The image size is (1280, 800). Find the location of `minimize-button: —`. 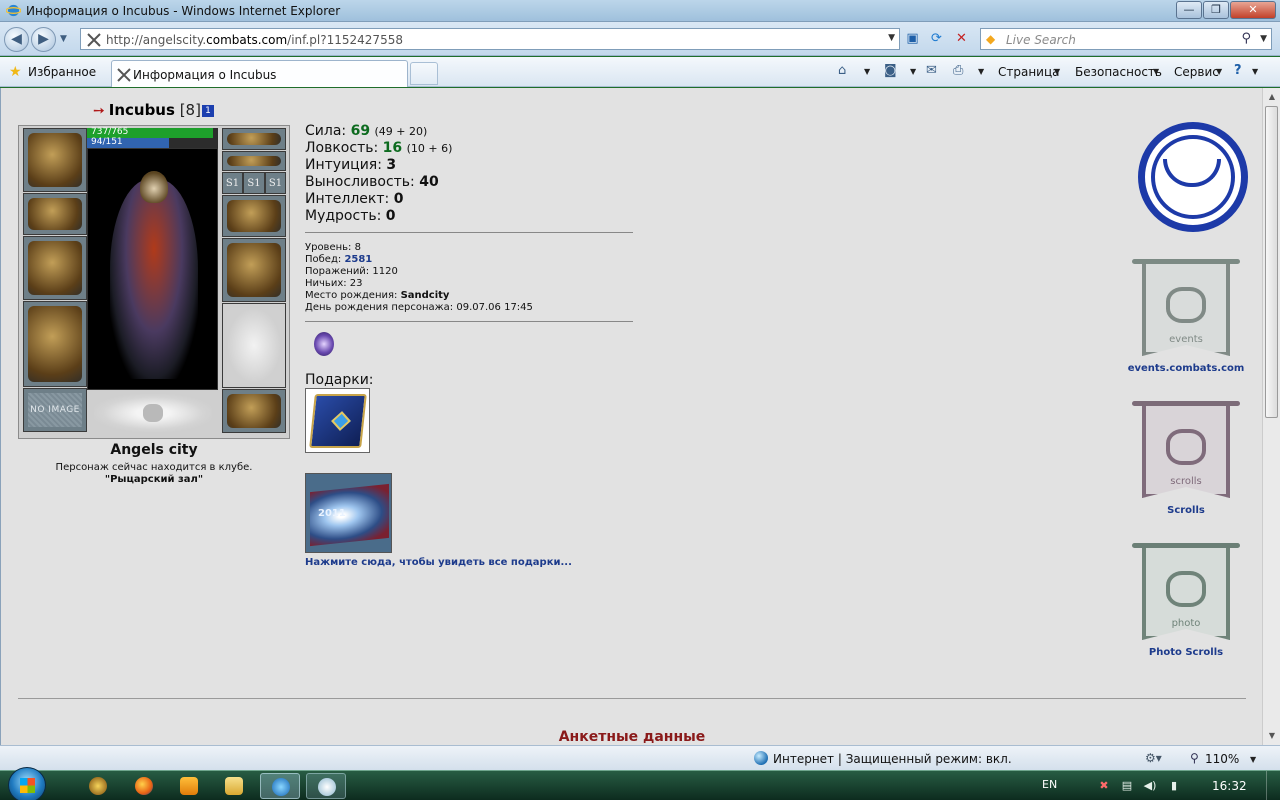

minimize-button: — is located at coordinates (1189, 10).